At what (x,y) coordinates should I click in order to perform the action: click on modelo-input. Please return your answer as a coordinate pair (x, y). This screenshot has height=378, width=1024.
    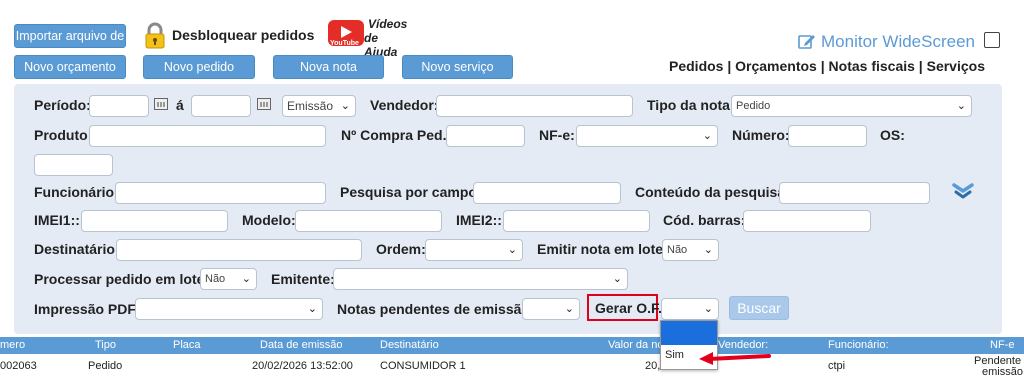
    Looking at the image, I should click on (368, 221).